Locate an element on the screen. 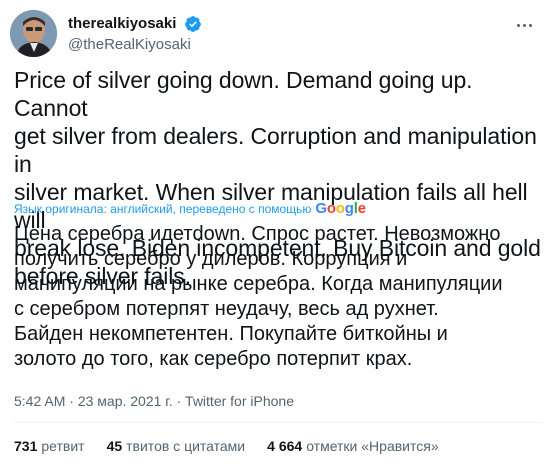 This screenshot has width=555, height=467. retweets-stat: 731 ретвит is located at coordinates (49, 446).